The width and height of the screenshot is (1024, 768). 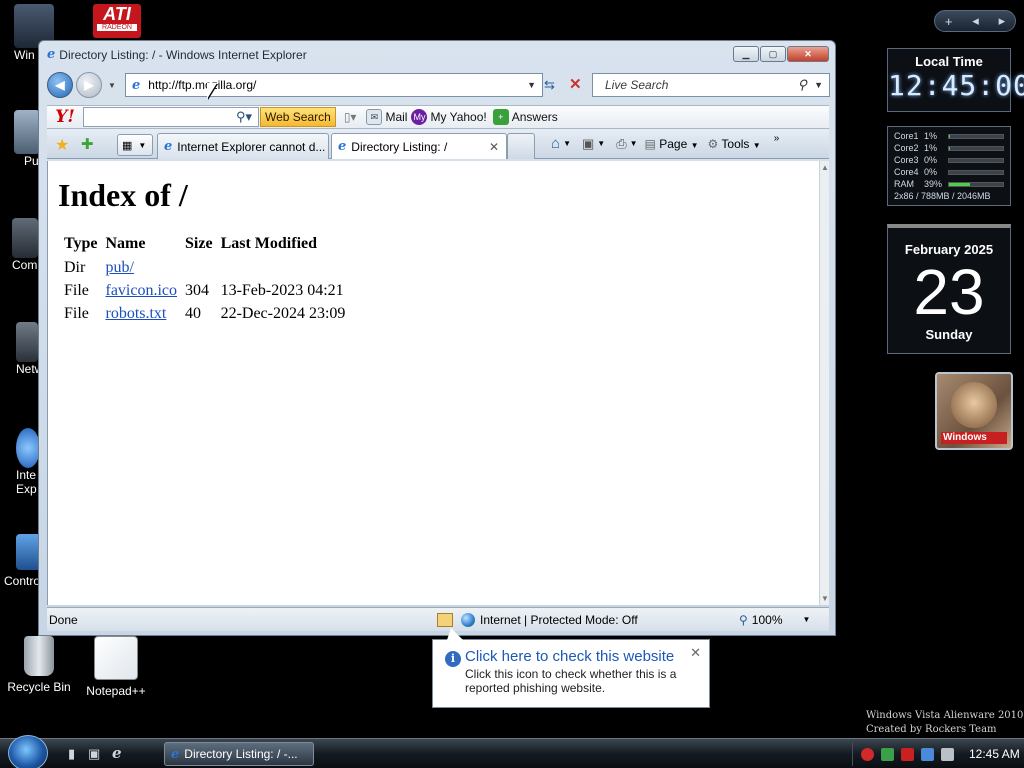 I want to click on file-link-favicon: favicon.ico, so click(x=141, y=290).